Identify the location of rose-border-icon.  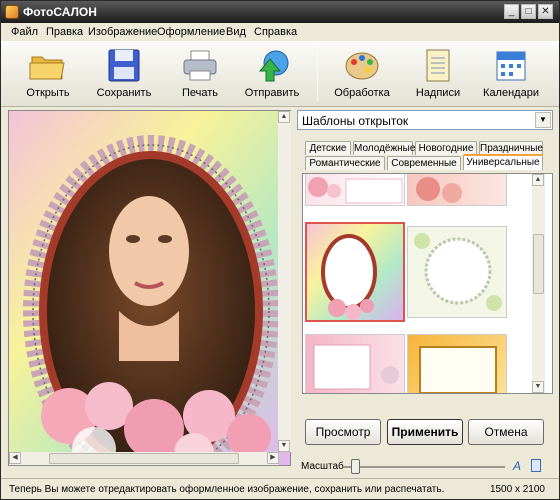
(355, 190).